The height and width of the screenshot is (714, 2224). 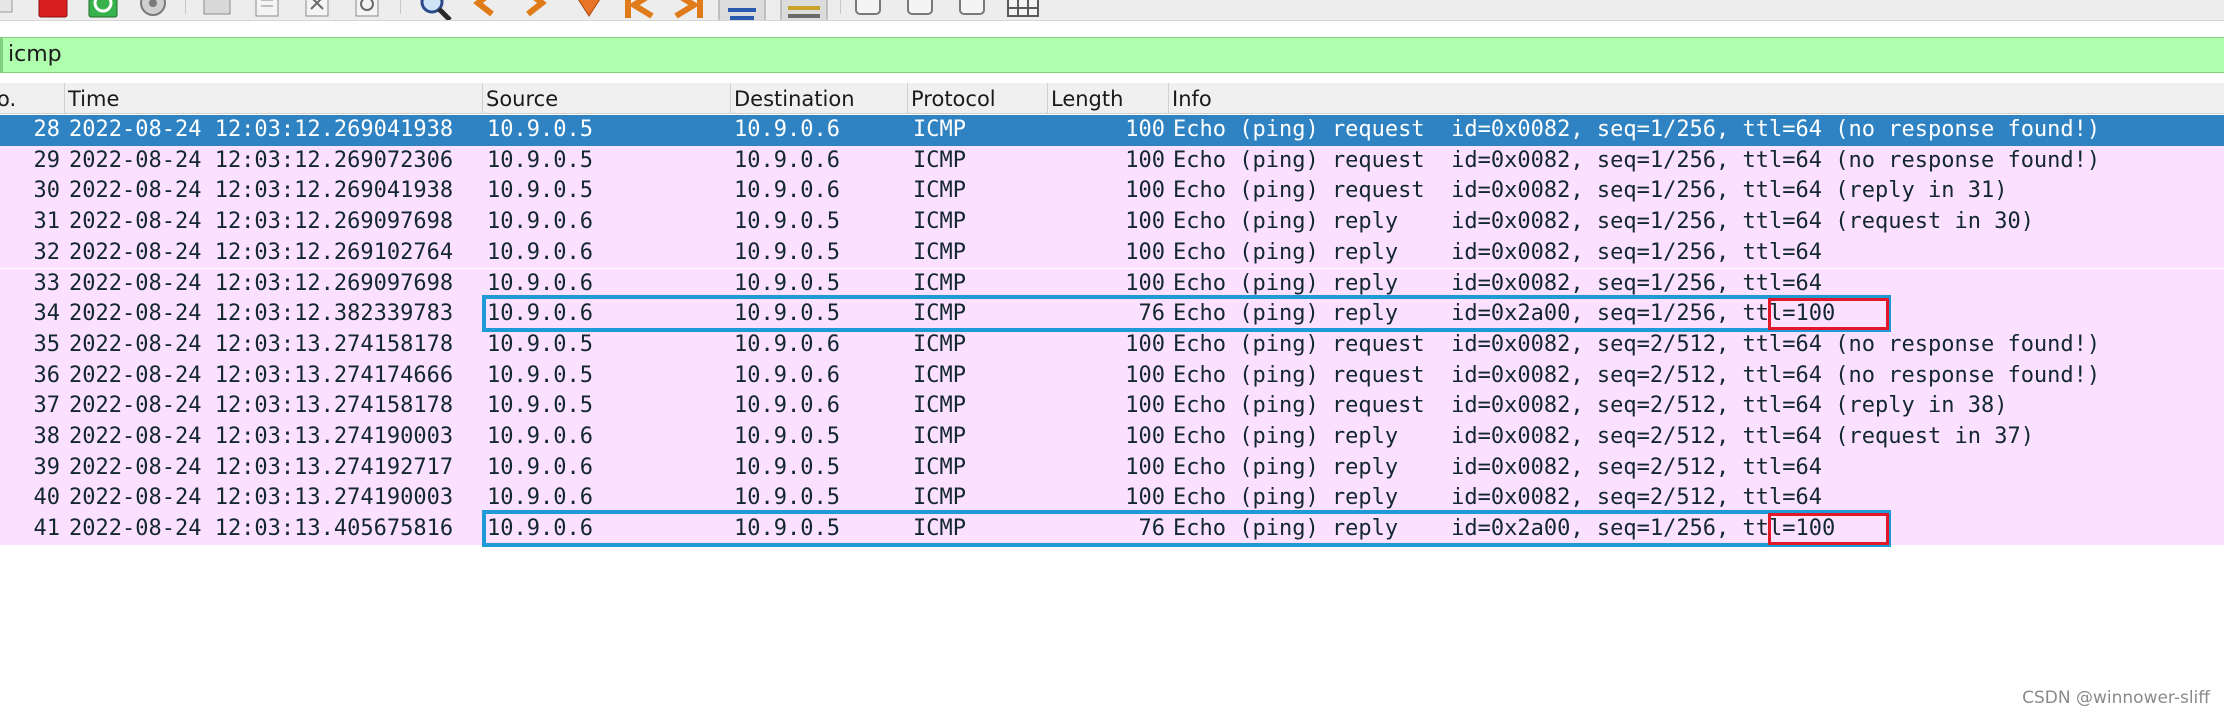 I want to click on cell-no: 38, so click(x=47, y=436).